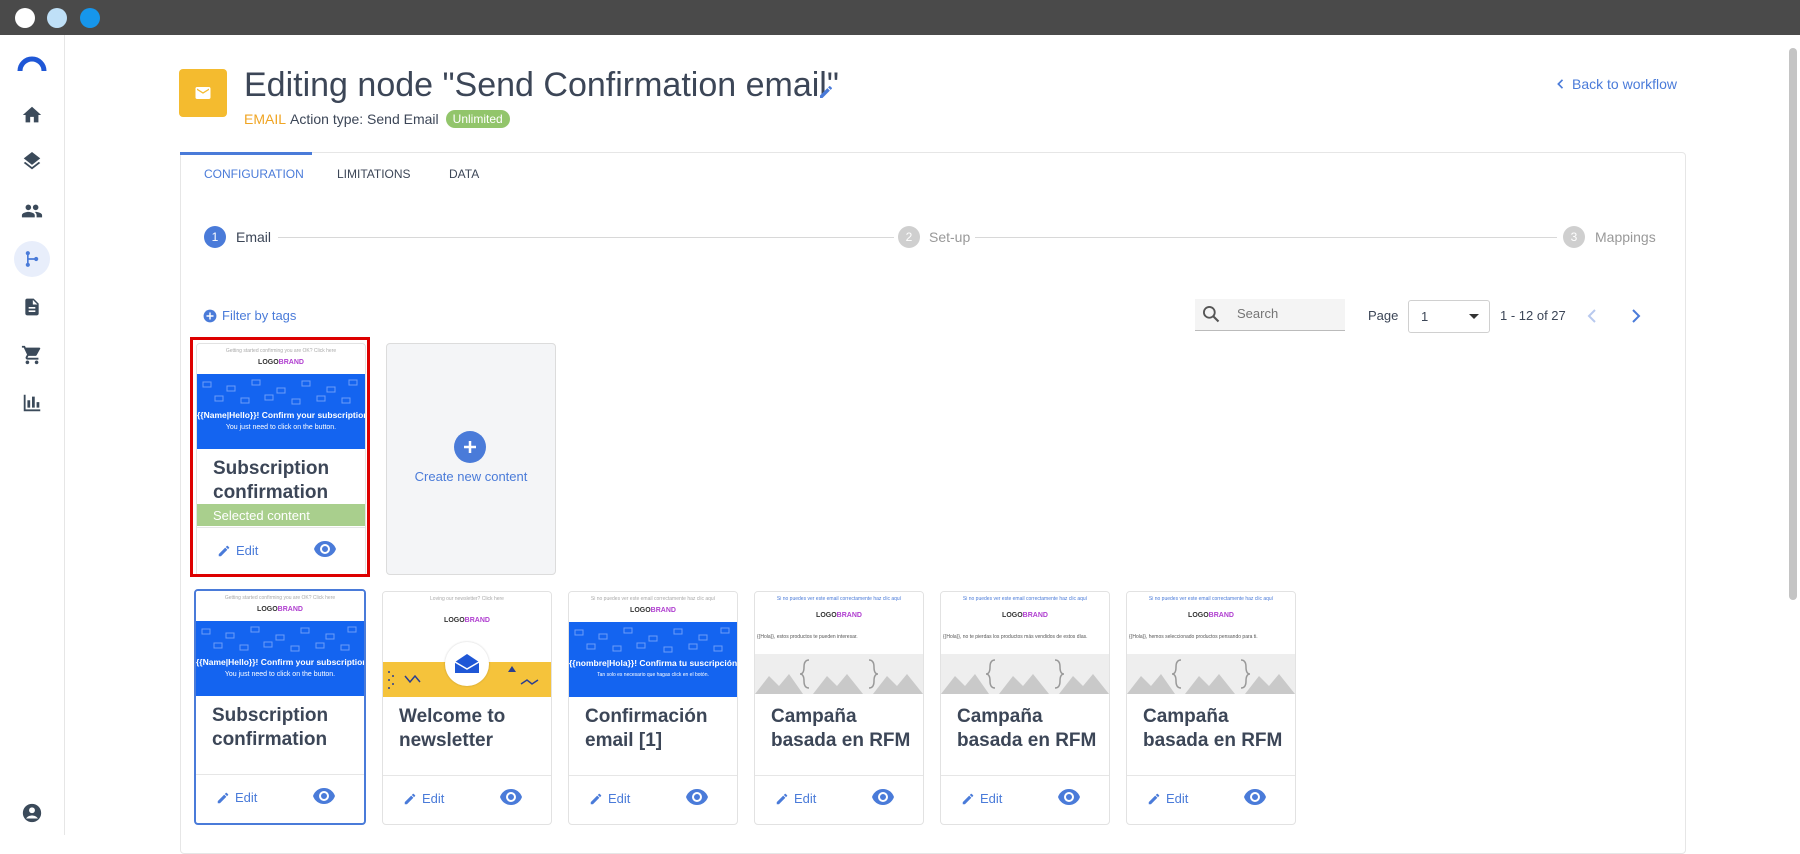 The width and height of the screenshot is (1800, 854). What do you see at coordinates (32, 307) in the screenshot?
I see `document-icon` at bounding box center [32, 307].